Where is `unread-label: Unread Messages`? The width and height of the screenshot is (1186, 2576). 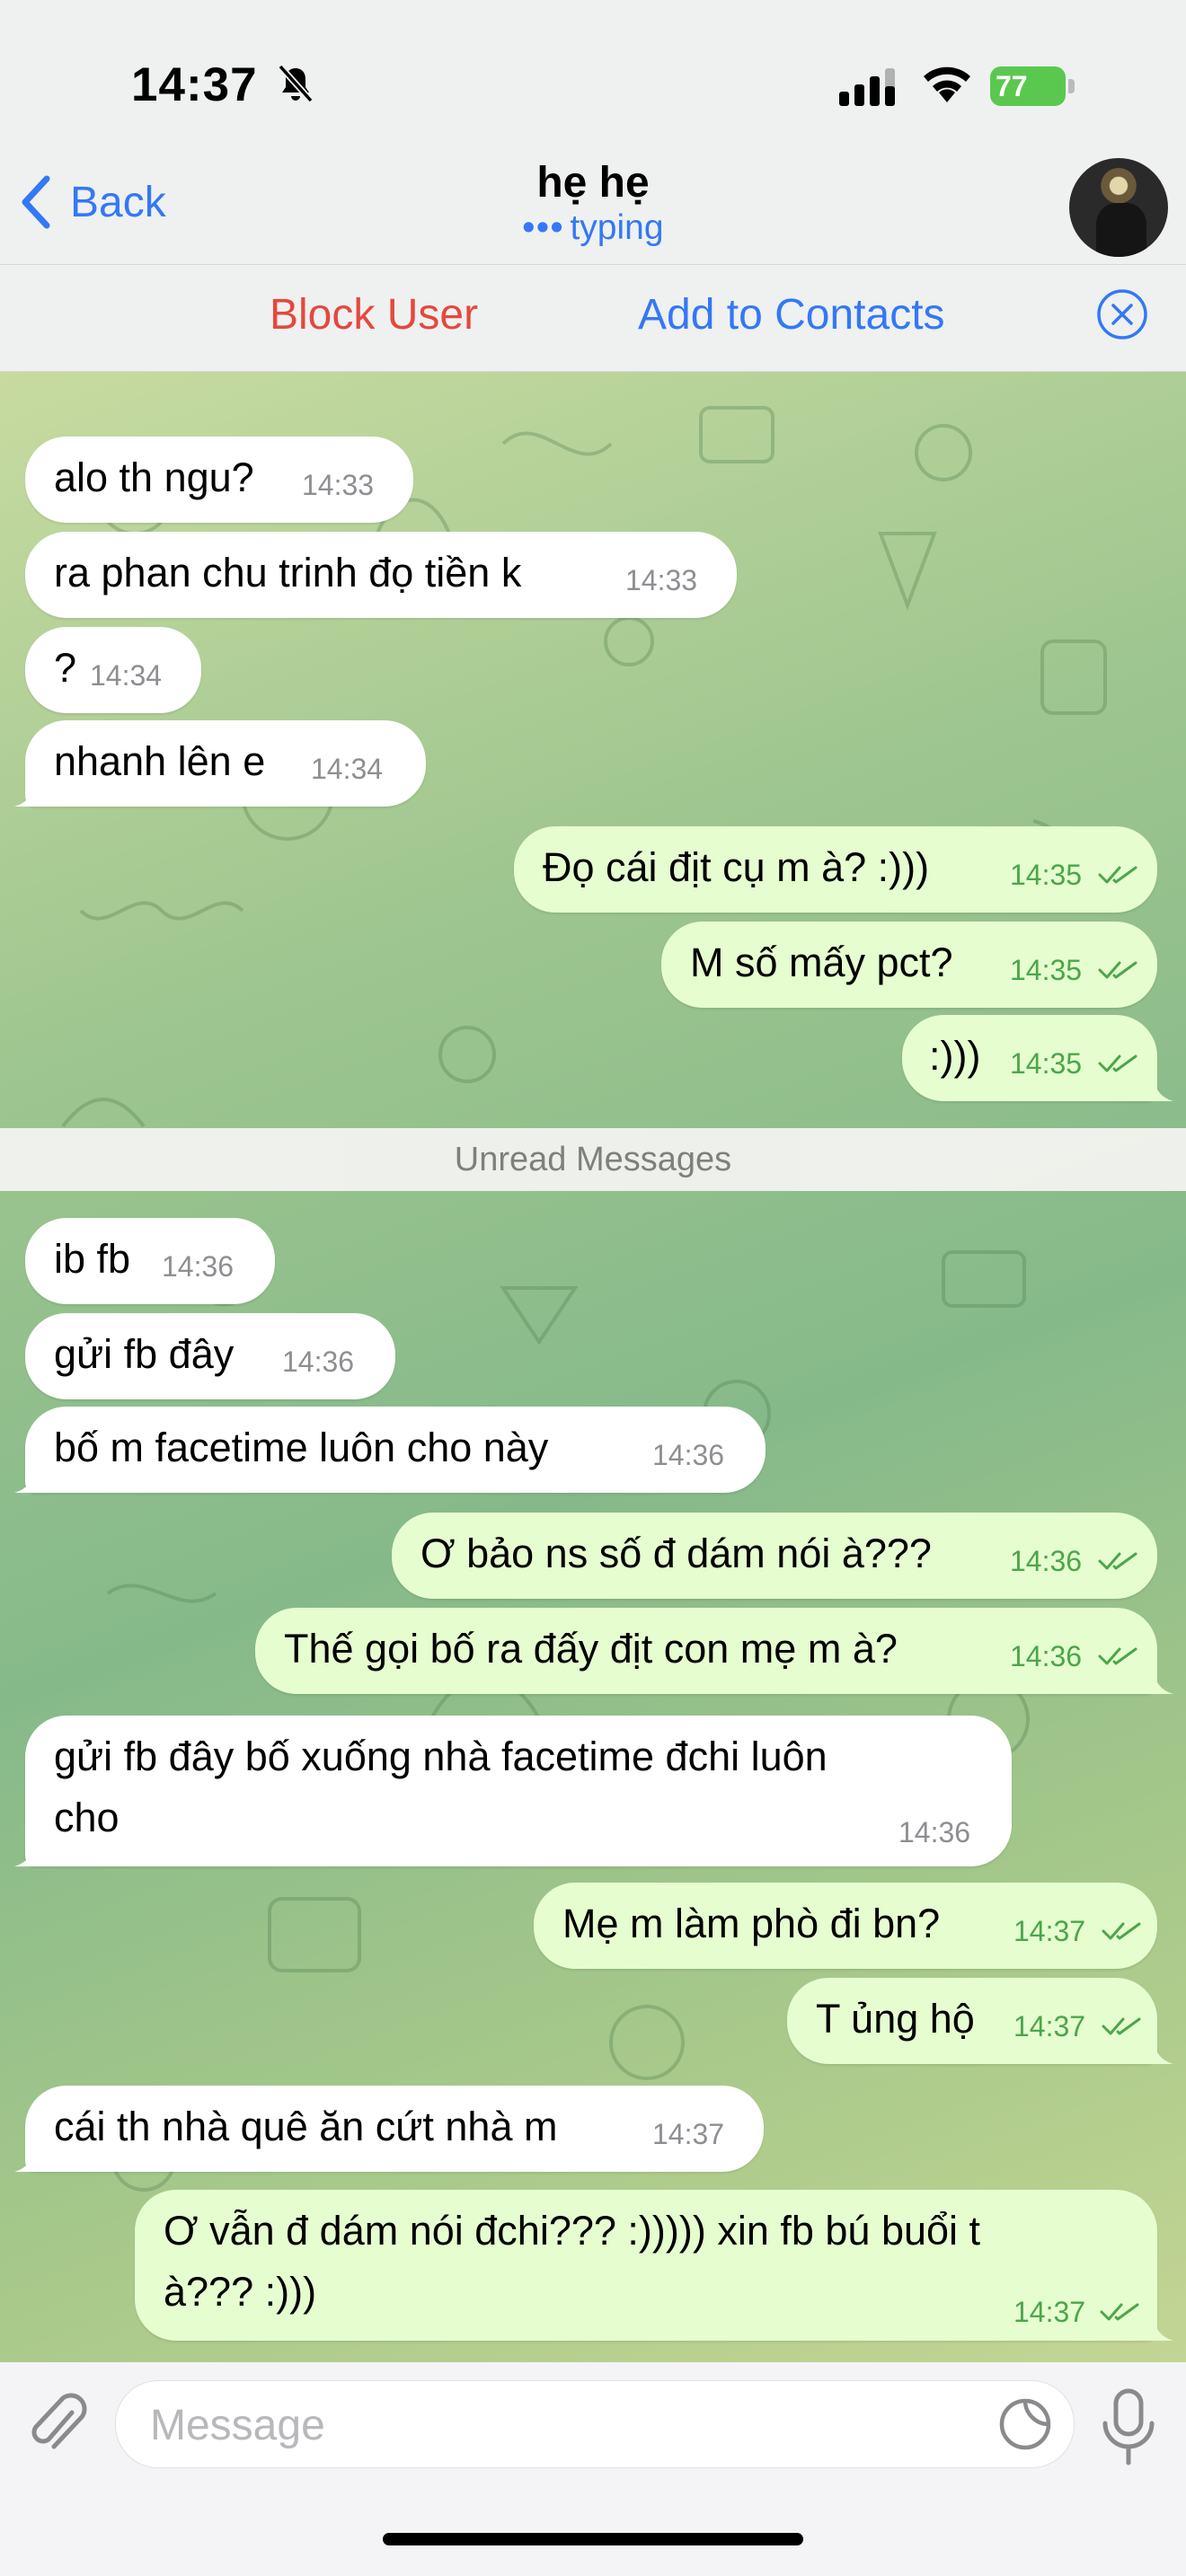
unread-label: Unread Messages is located at coordinates (593, 1159).